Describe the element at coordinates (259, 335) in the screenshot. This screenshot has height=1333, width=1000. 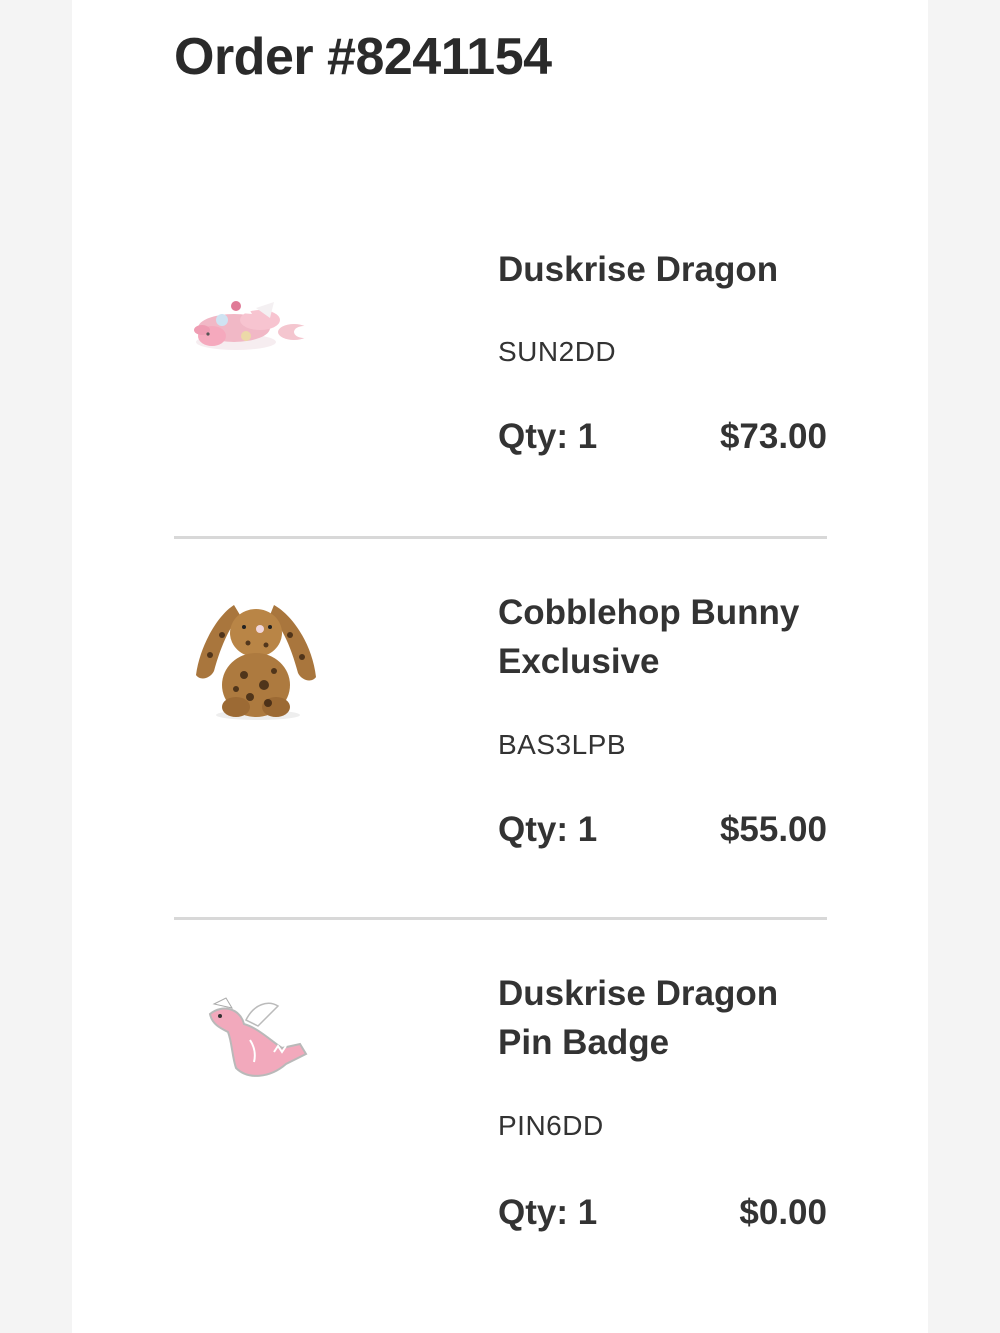
I see `pink-dragon-plush-icon` at that location.